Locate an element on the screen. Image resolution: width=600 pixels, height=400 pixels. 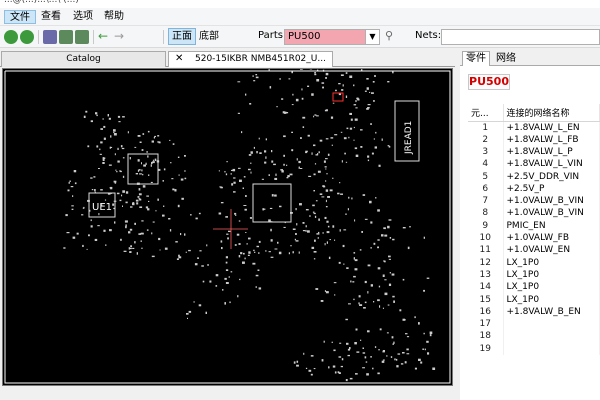
menu-options: 选项 is located at coordinates (83, 17).